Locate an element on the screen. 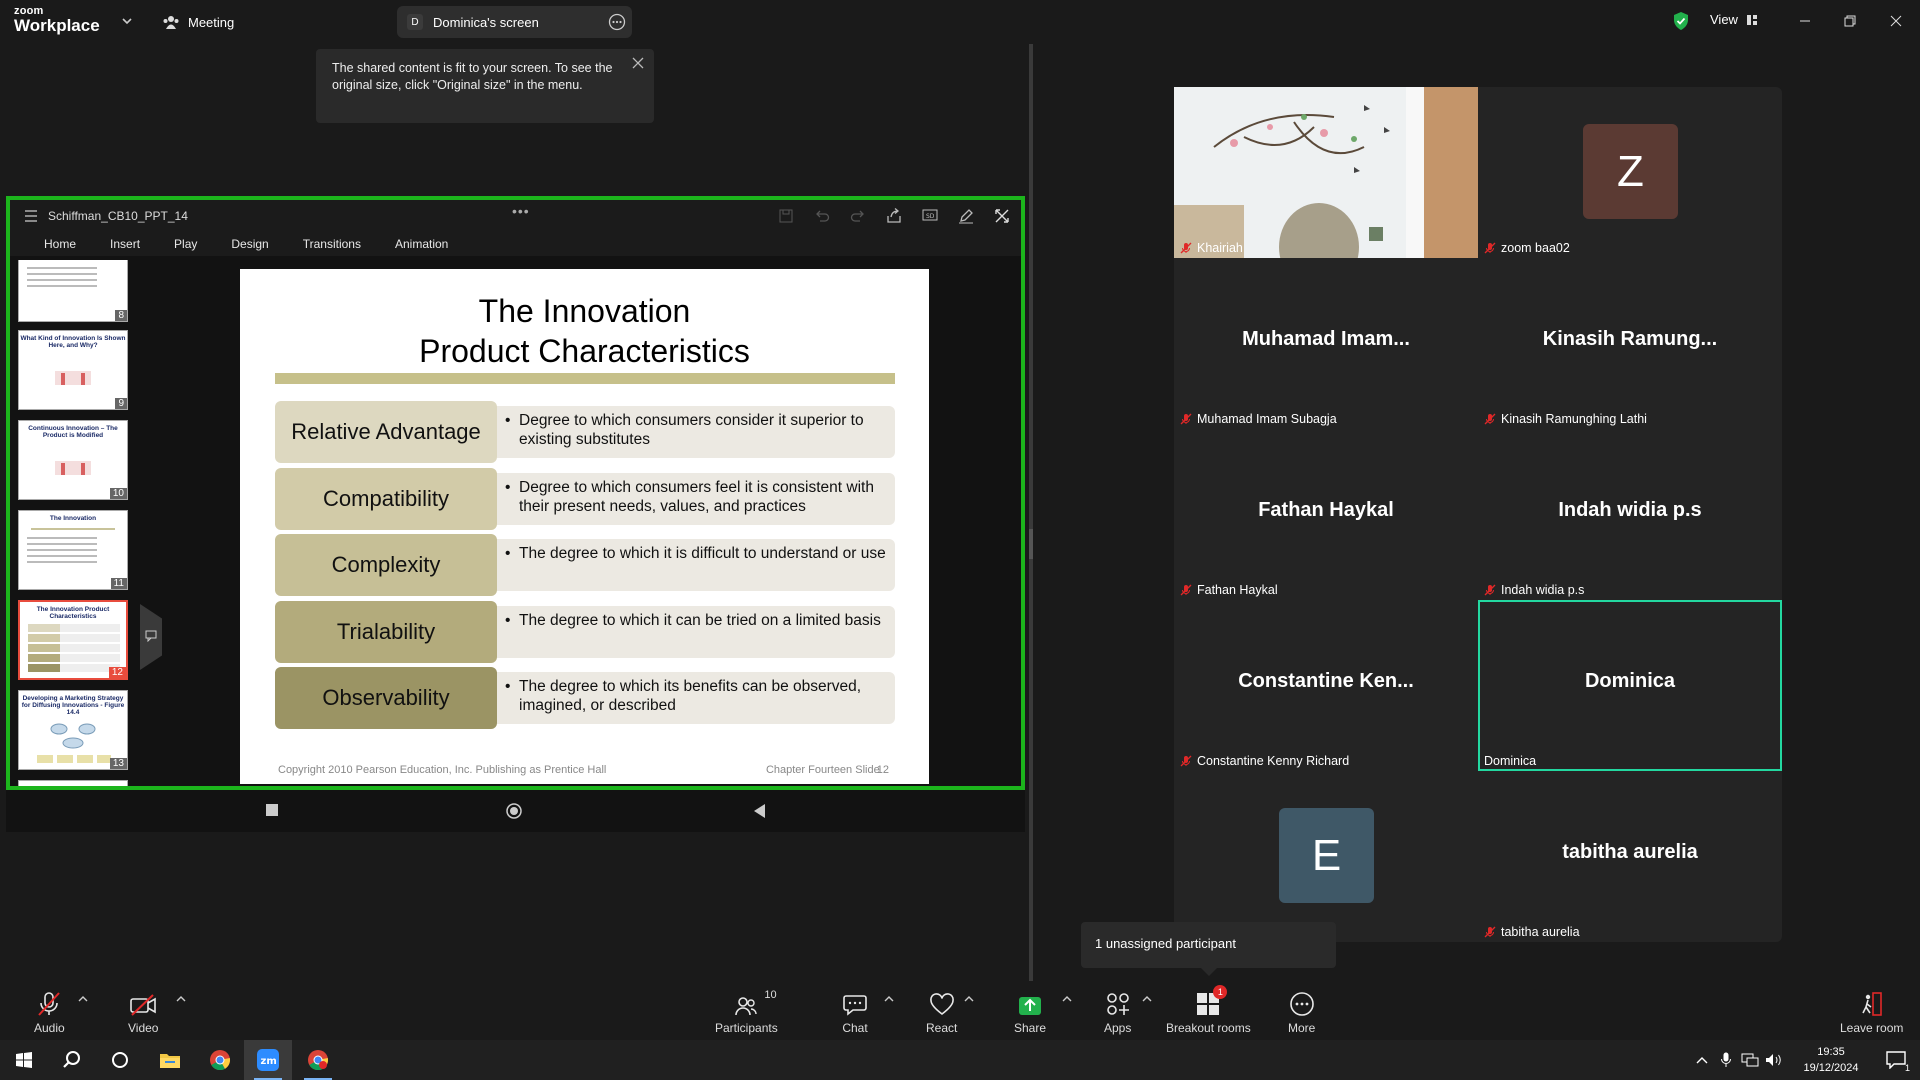  react-options-chevron-up-icon is located at coordinates (969, 999).